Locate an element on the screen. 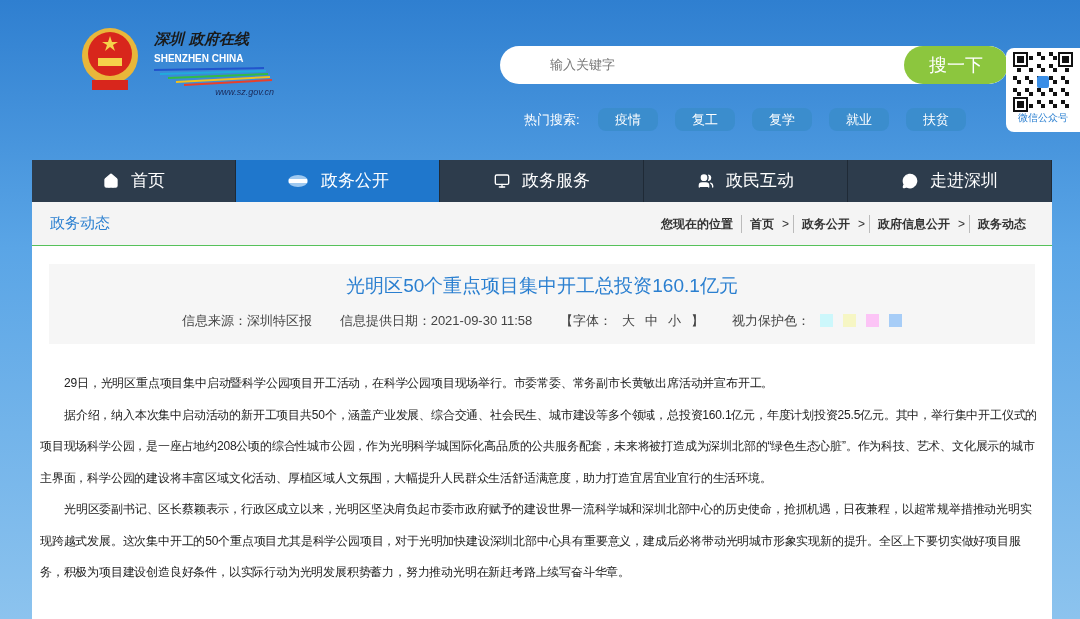  article-paragraph: 据介绍，纳入本次集中启动活动的新开工项目共50个，涵盖产业发展、综合交通、社会民生、城市建设等多个领域，总投资160.1亿元，年度计划投资25.5亿元。其中，举行集中开工仪式的项目现场科学公园，是一座占地约208公顷的综合性城市公园，作为光明科学城国际化高品质的公共服务配套，未来将被打造成为深圳北部的“绿色生态心脏”。作为科技、艺术、文化展示的城市主界面，科学公园的建设将丰富区域文化活动、厚植区域人文氛围，大幅提升人民群众生活舒适满意度，助力打造宜居宜业宜行的生活环境。 is located at coordinates (539, 446).